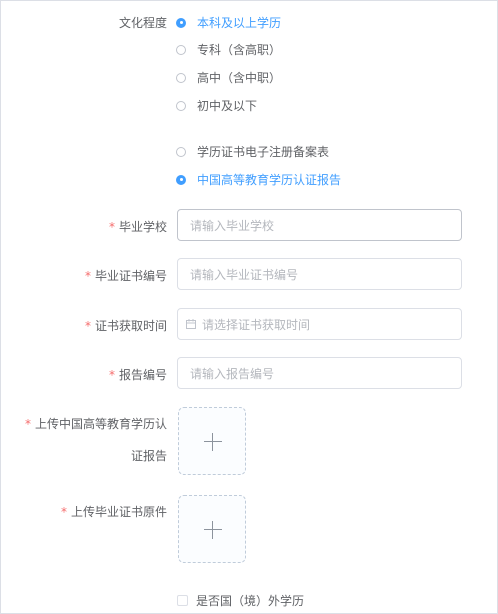 The image size is (498, 614). What do you see at coordinates (319, 225) in the screenshot?
I see `school-input: 请输入毕业学校` at bounding box center [319, 225].